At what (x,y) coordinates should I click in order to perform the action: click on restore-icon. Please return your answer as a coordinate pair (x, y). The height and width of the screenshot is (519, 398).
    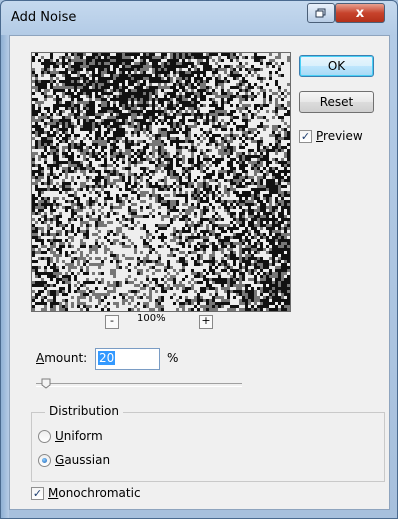
    Looking at the image, I should click on (320, 13).